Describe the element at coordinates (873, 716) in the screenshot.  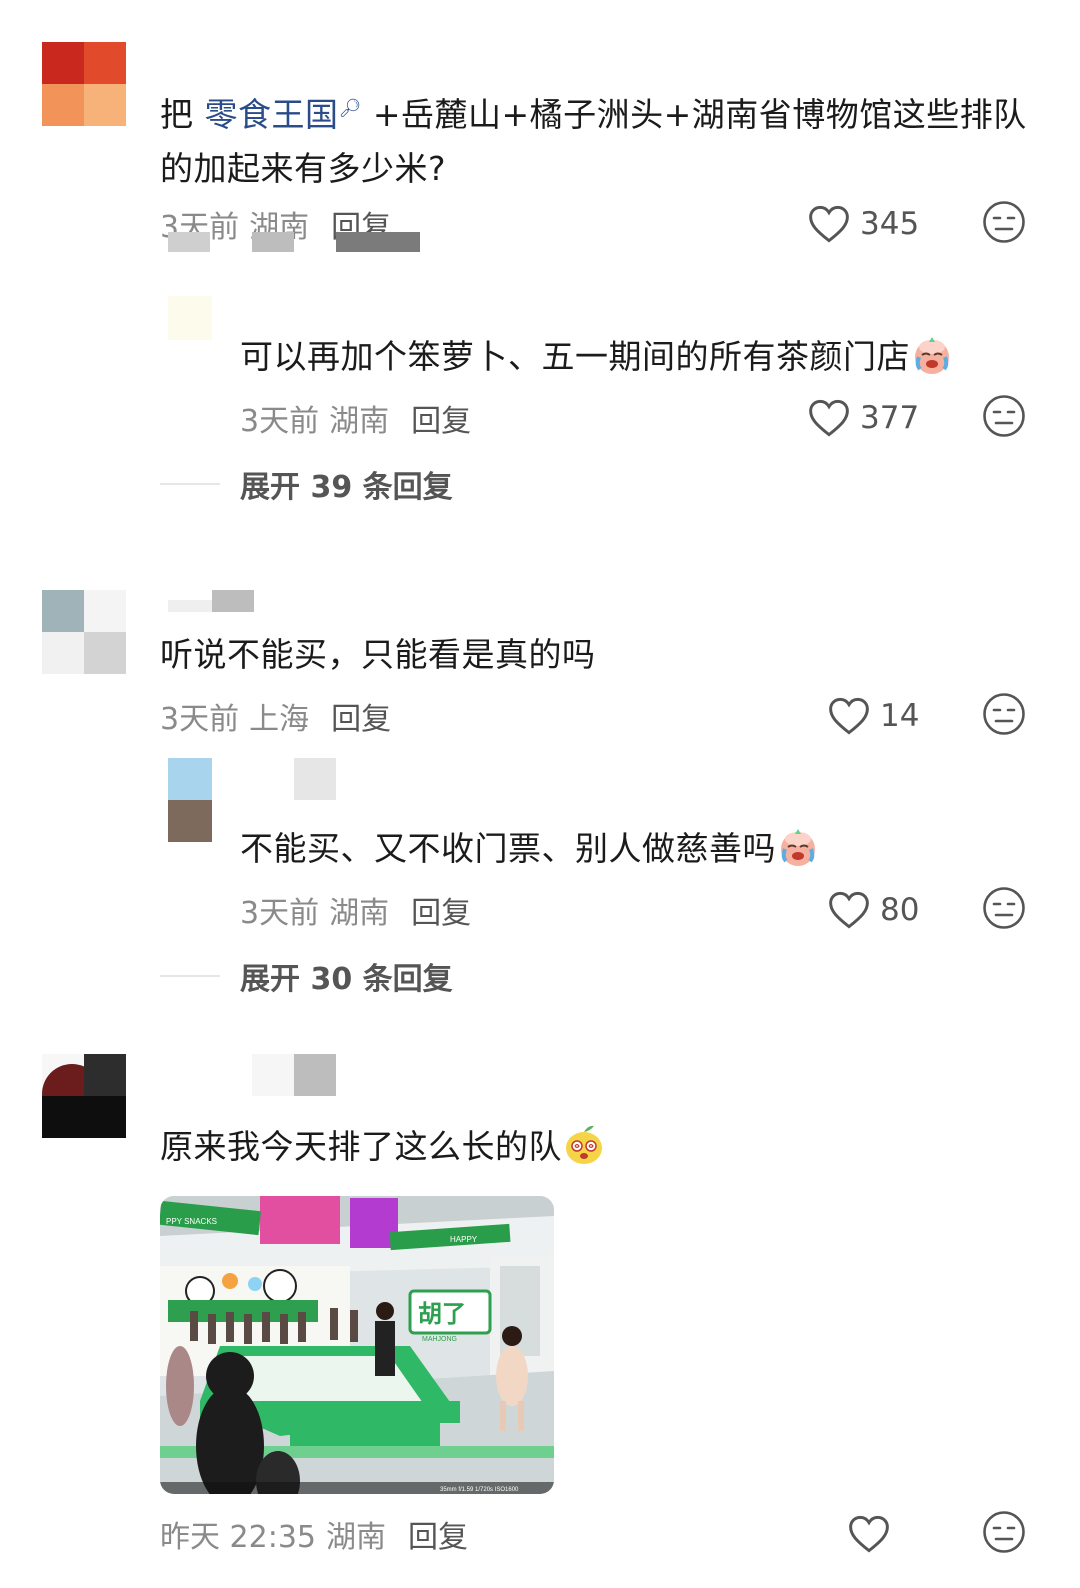
I see `like-button: 14` at that location.